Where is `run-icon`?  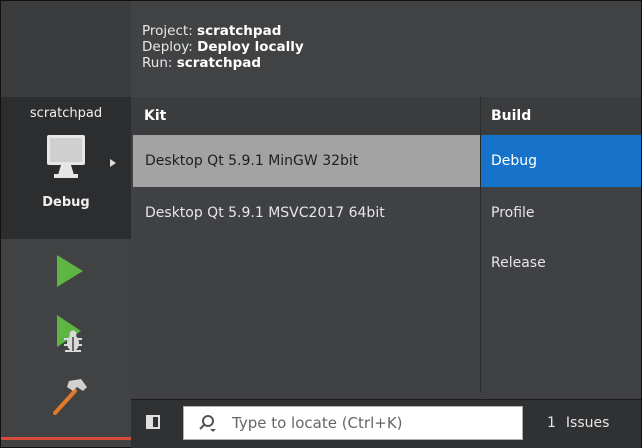
run-icon is located at coordinates (69, 271).